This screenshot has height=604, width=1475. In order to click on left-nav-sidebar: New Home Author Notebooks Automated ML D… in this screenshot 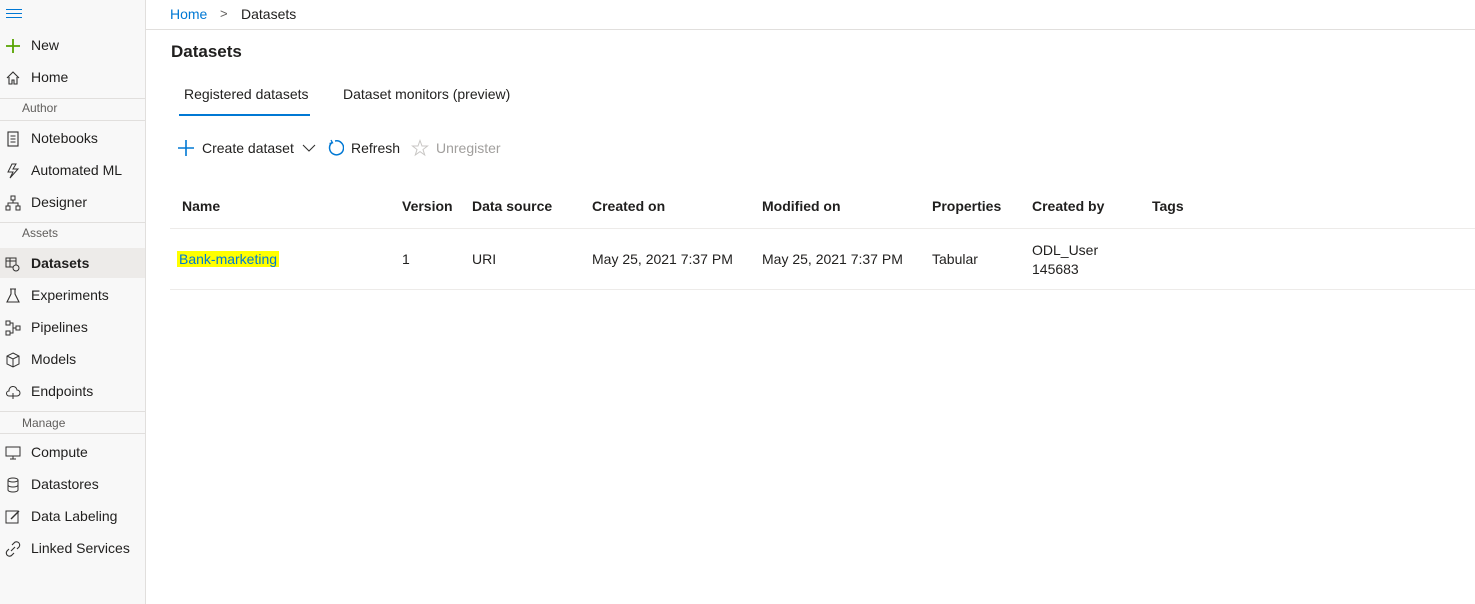, I will do `click(73, 302)`.